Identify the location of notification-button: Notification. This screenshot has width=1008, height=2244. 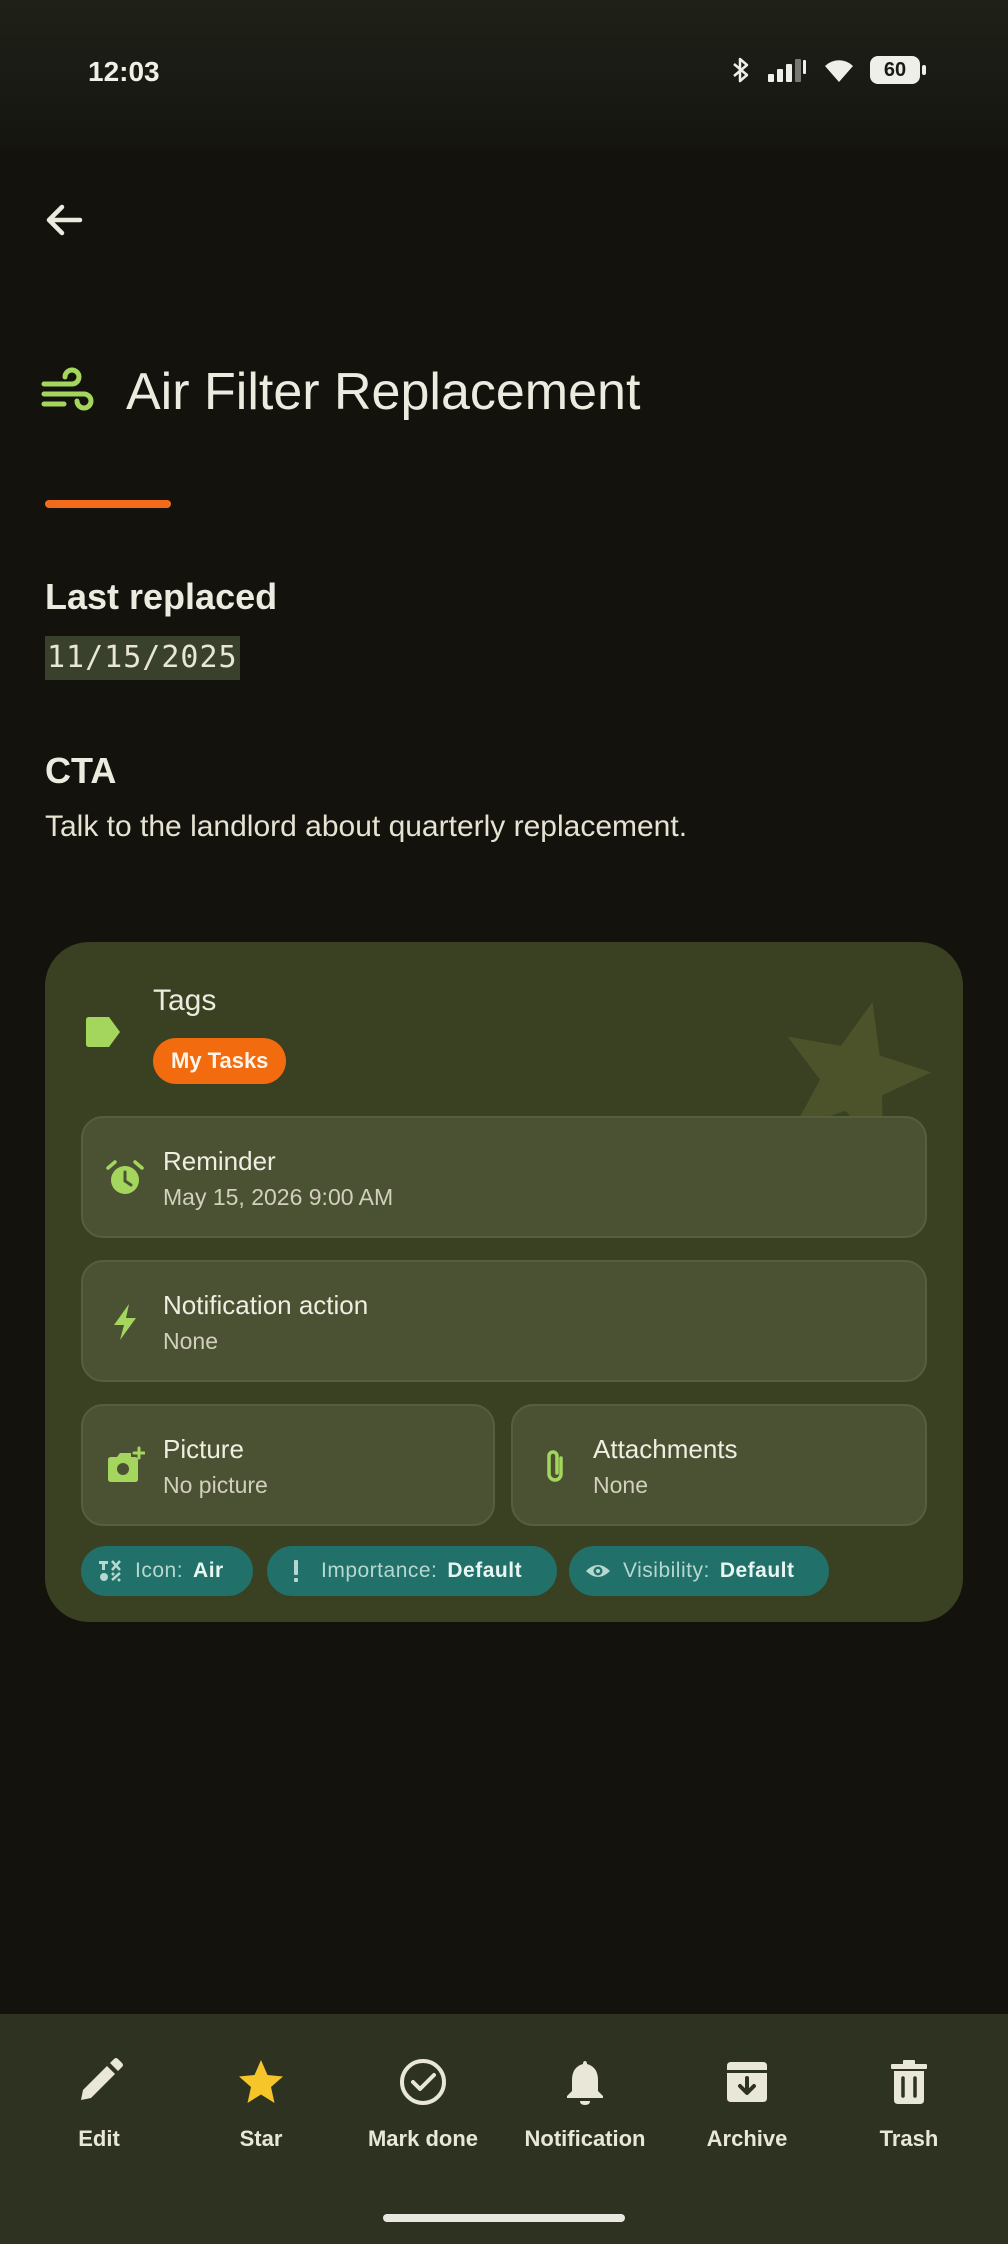
(585, 2116).